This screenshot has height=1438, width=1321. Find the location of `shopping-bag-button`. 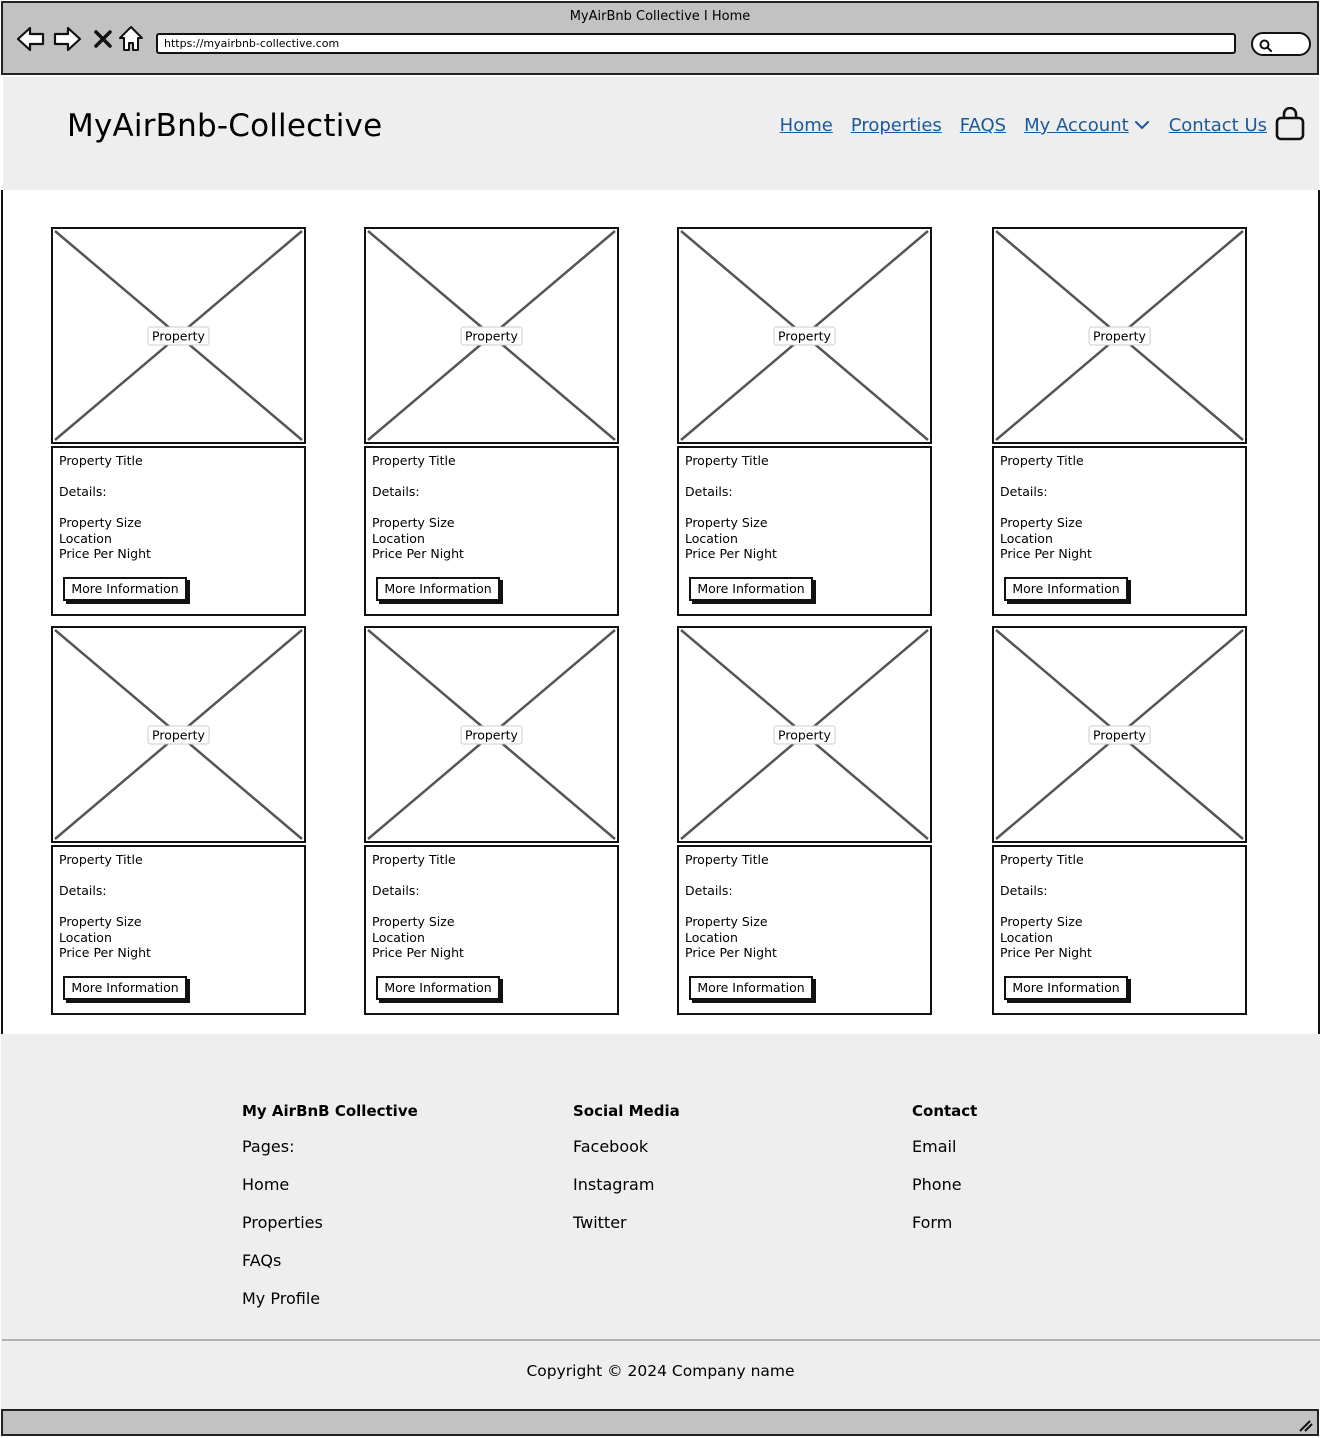

shopping-bag-button is located at coordinates (1290, 125).